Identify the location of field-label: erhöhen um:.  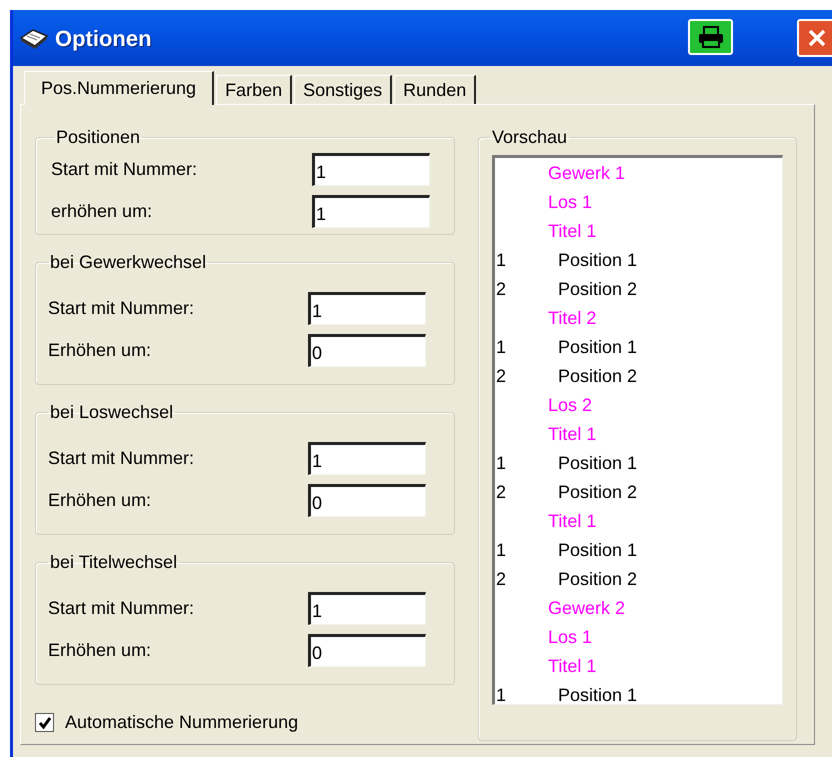
(101, 211).